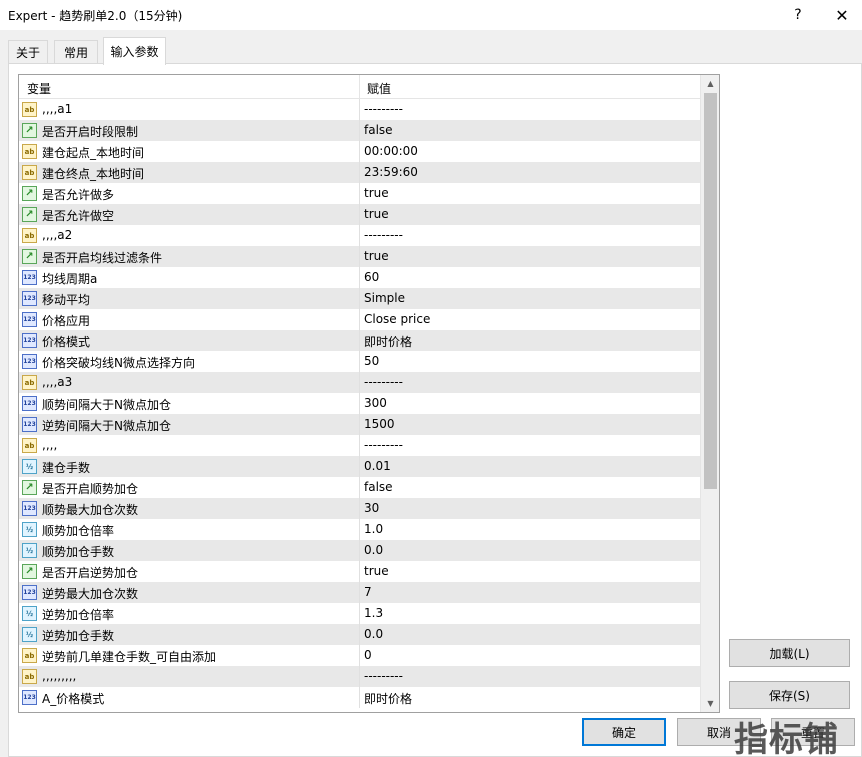  Describe the element at coordinates (360, 172) in the screenshot. I see `table-row: ab 建仓终点_本地时间 23:59:60` at that location.